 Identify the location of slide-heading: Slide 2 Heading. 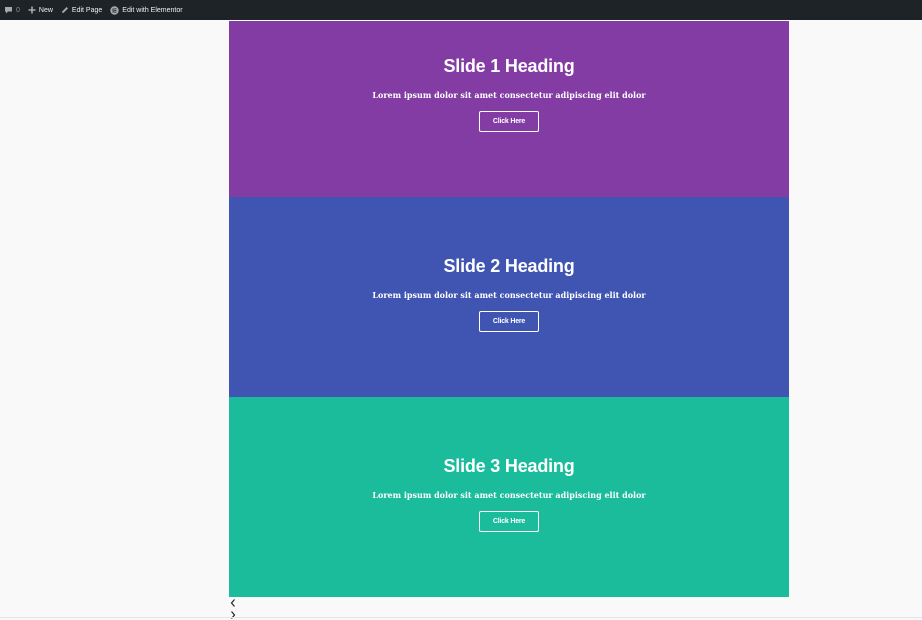
(509, 266).